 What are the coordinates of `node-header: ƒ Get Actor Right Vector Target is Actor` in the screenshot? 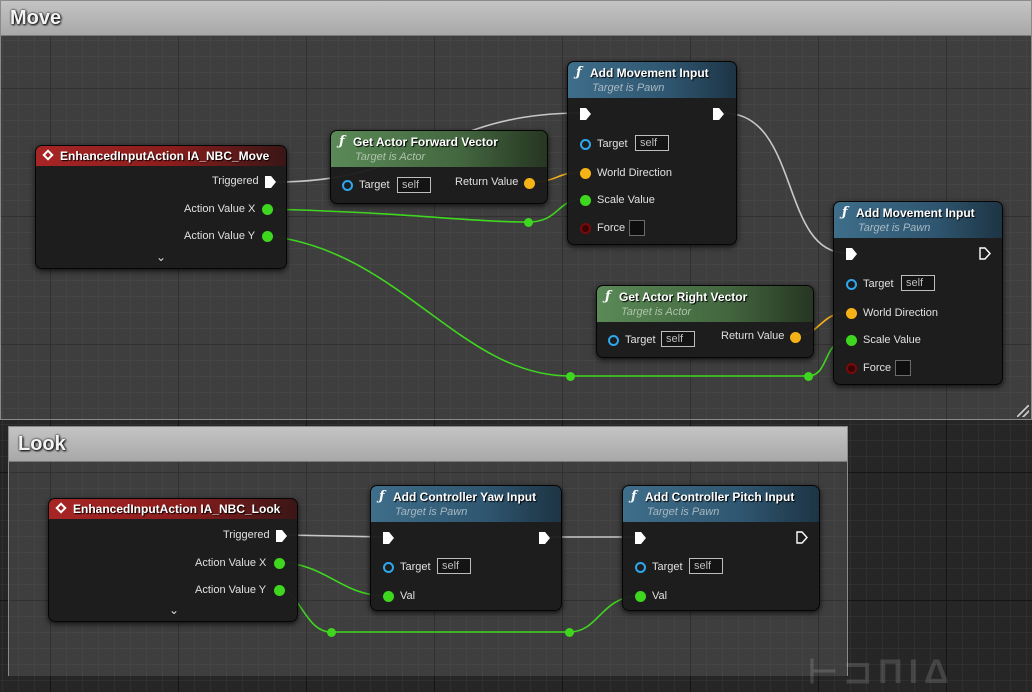 It's located at (705, 304).